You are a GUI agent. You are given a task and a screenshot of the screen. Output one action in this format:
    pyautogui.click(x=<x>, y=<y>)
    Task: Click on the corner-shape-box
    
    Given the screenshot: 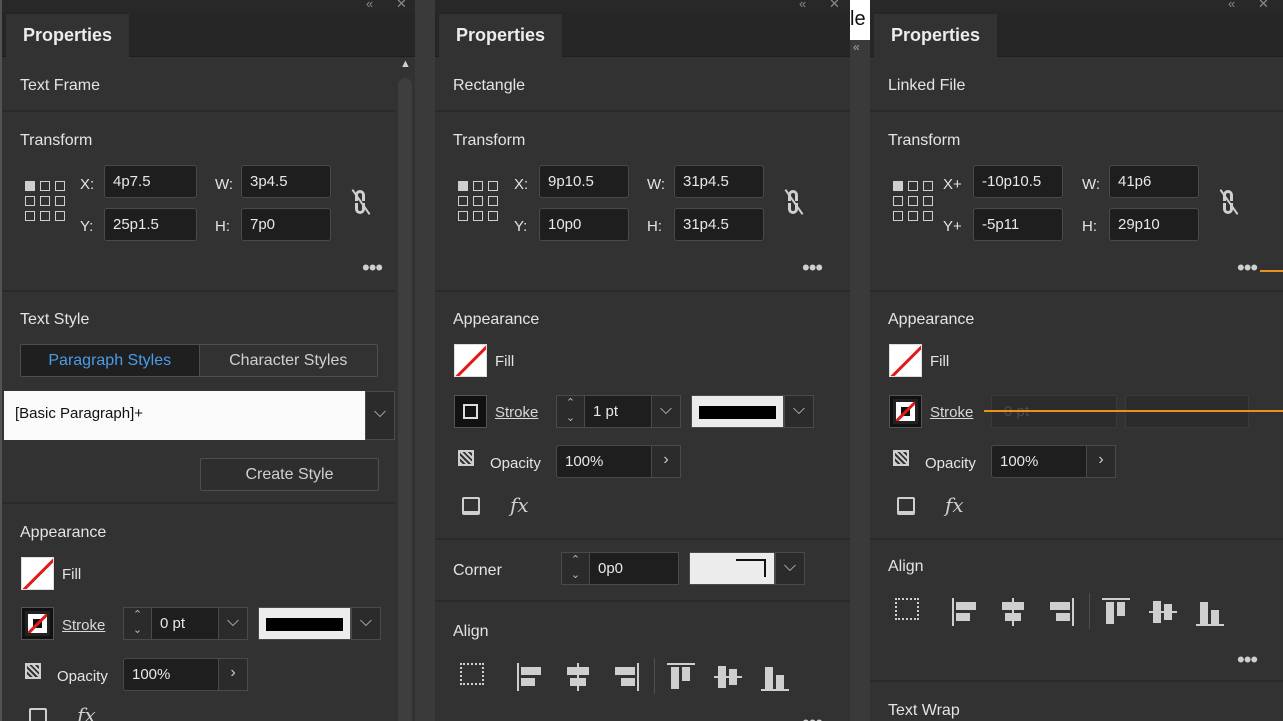 What is the action you would take?
    pyautogui.click(x=732, y=568)
    